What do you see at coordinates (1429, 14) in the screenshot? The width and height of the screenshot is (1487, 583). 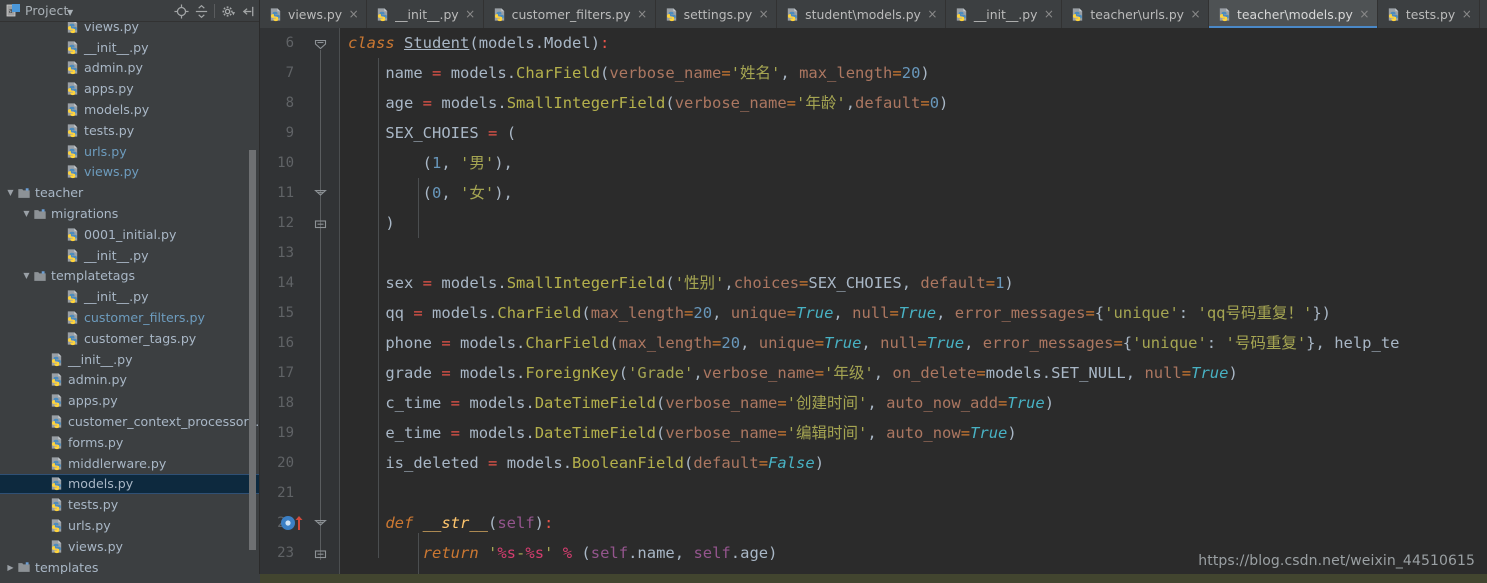 I see `editor-tab-tests-py: tests.py ×` at bounding box center [1429, 14].